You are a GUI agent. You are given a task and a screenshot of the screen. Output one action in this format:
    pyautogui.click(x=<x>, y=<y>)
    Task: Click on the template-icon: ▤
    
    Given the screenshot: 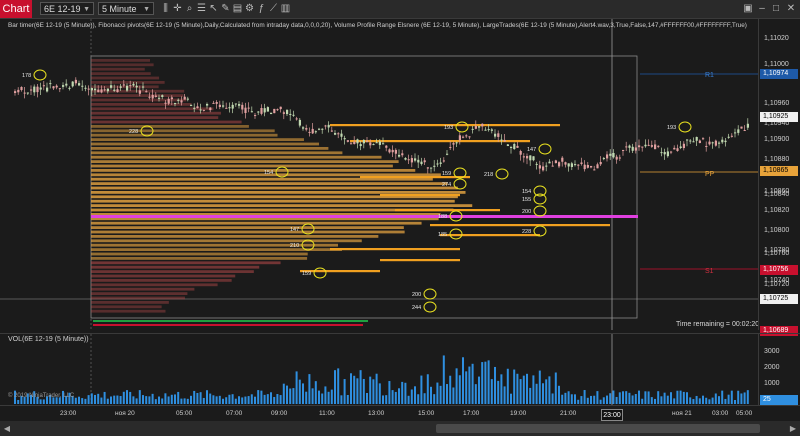 What is the action you would take?
    pyautogui.click(x=237, y=8)
    